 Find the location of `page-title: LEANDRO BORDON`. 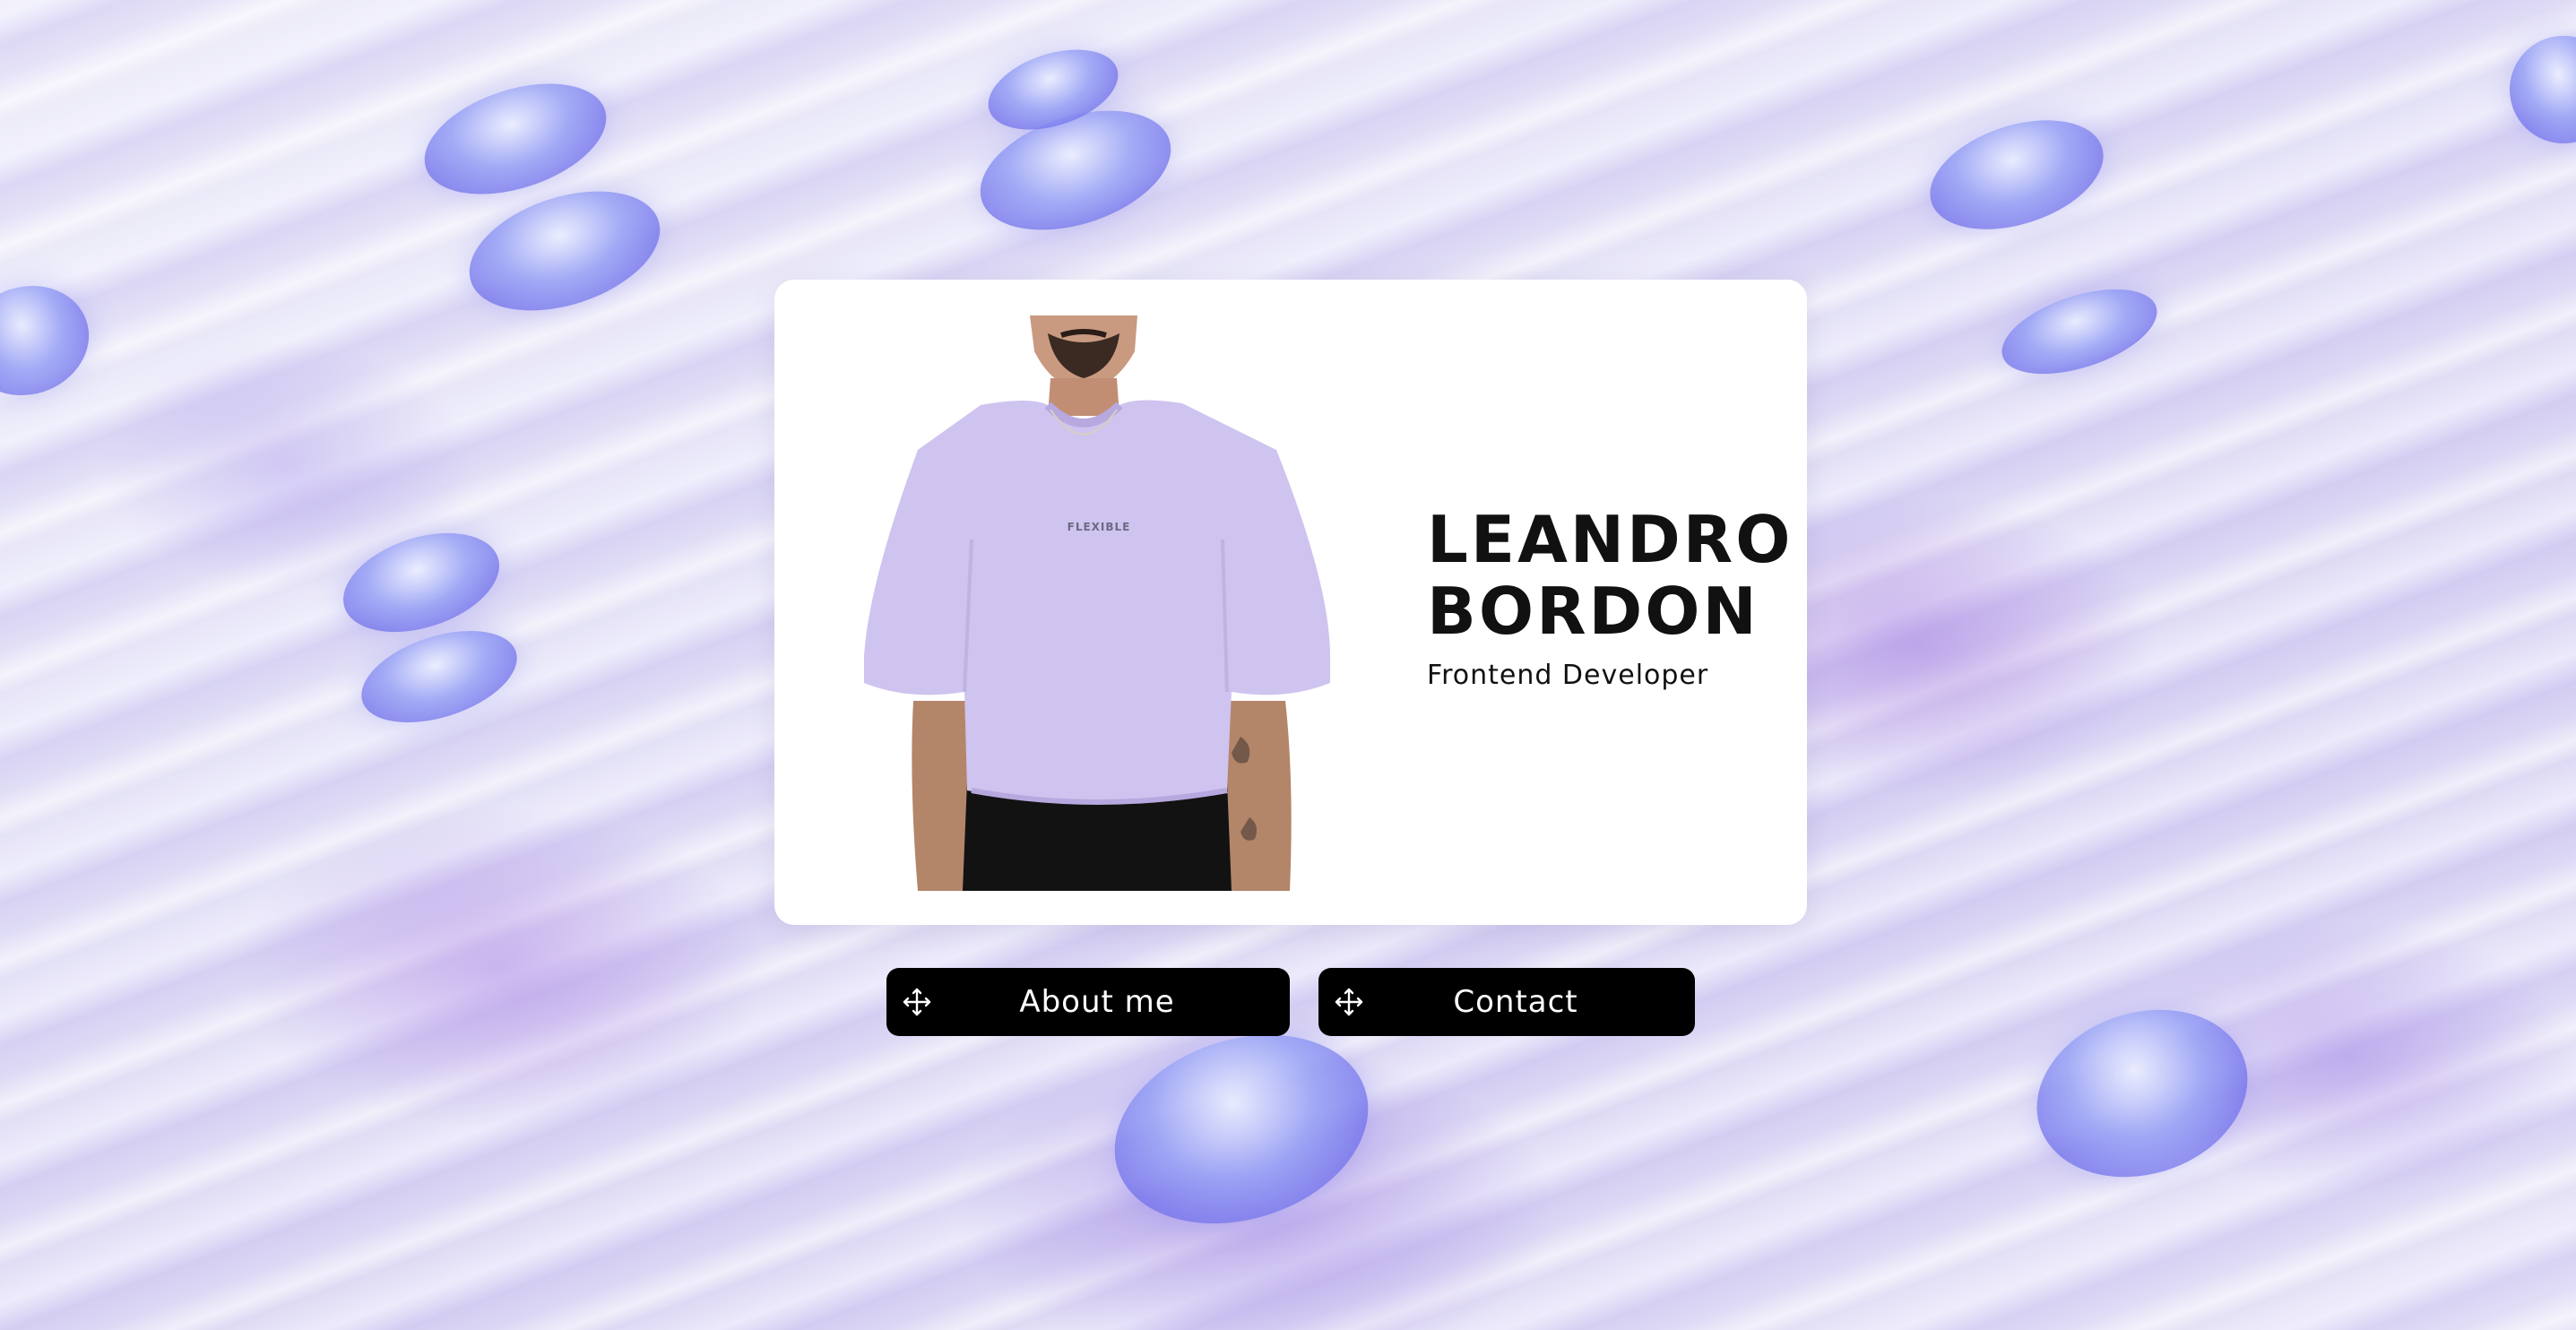

page-title: LEANDRO BORDON is located at coordinates (1608, 576).